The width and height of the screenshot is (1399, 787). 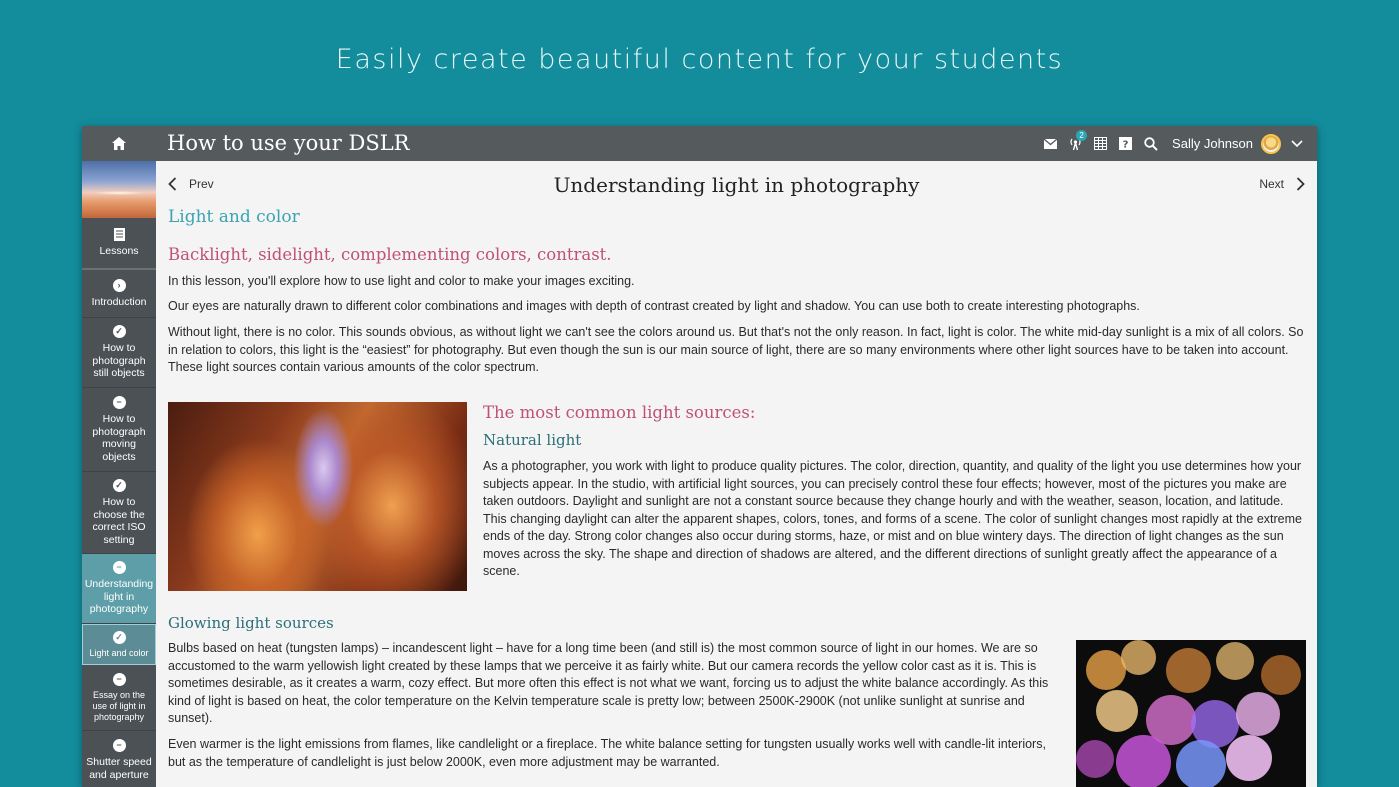 I want to click on calendar-button, so click(x=1101, y=143).